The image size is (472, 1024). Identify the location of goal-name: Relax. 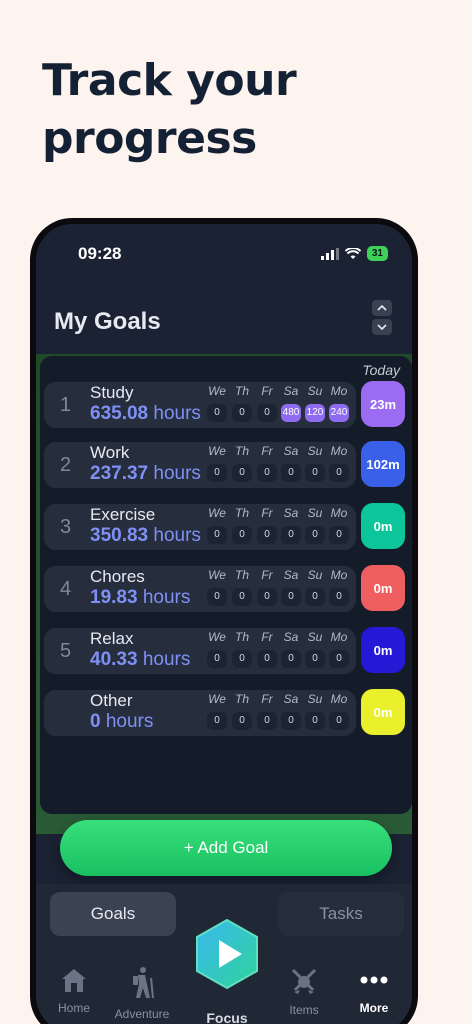
(112, 638).